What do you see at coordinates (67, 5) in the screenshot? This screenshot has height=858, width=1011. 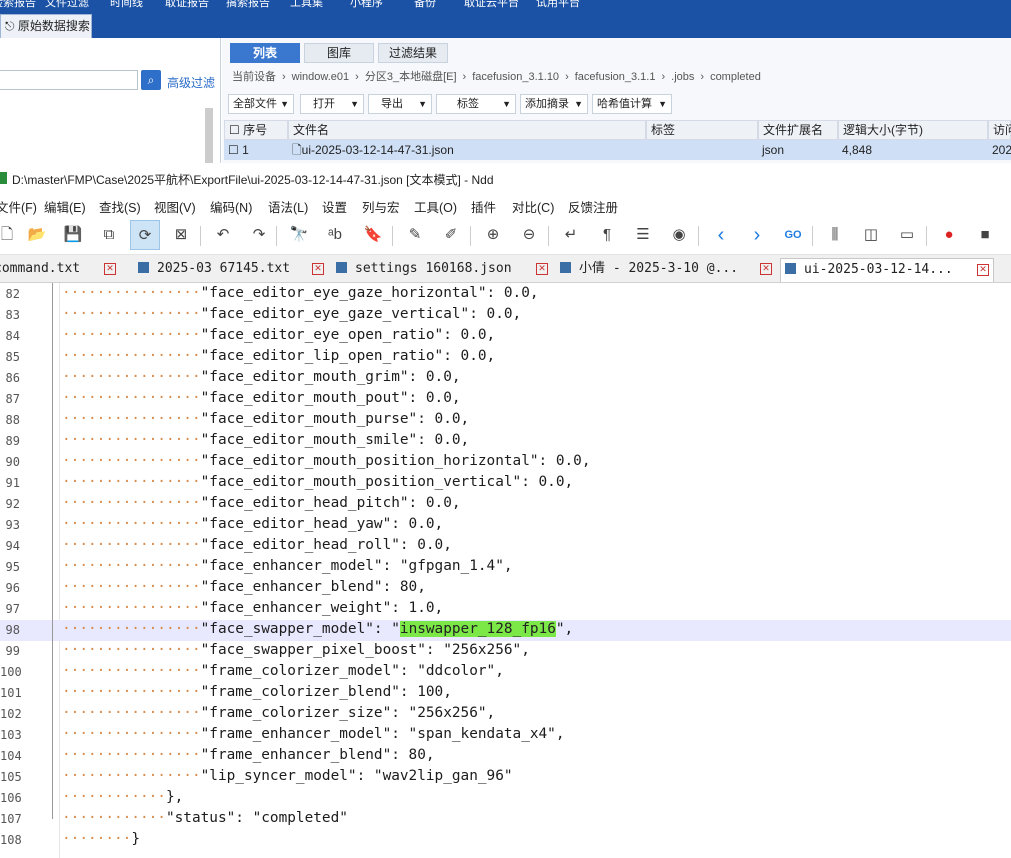 I see `top-menu-item: 文件过滤` at bounding box center [67, 5].